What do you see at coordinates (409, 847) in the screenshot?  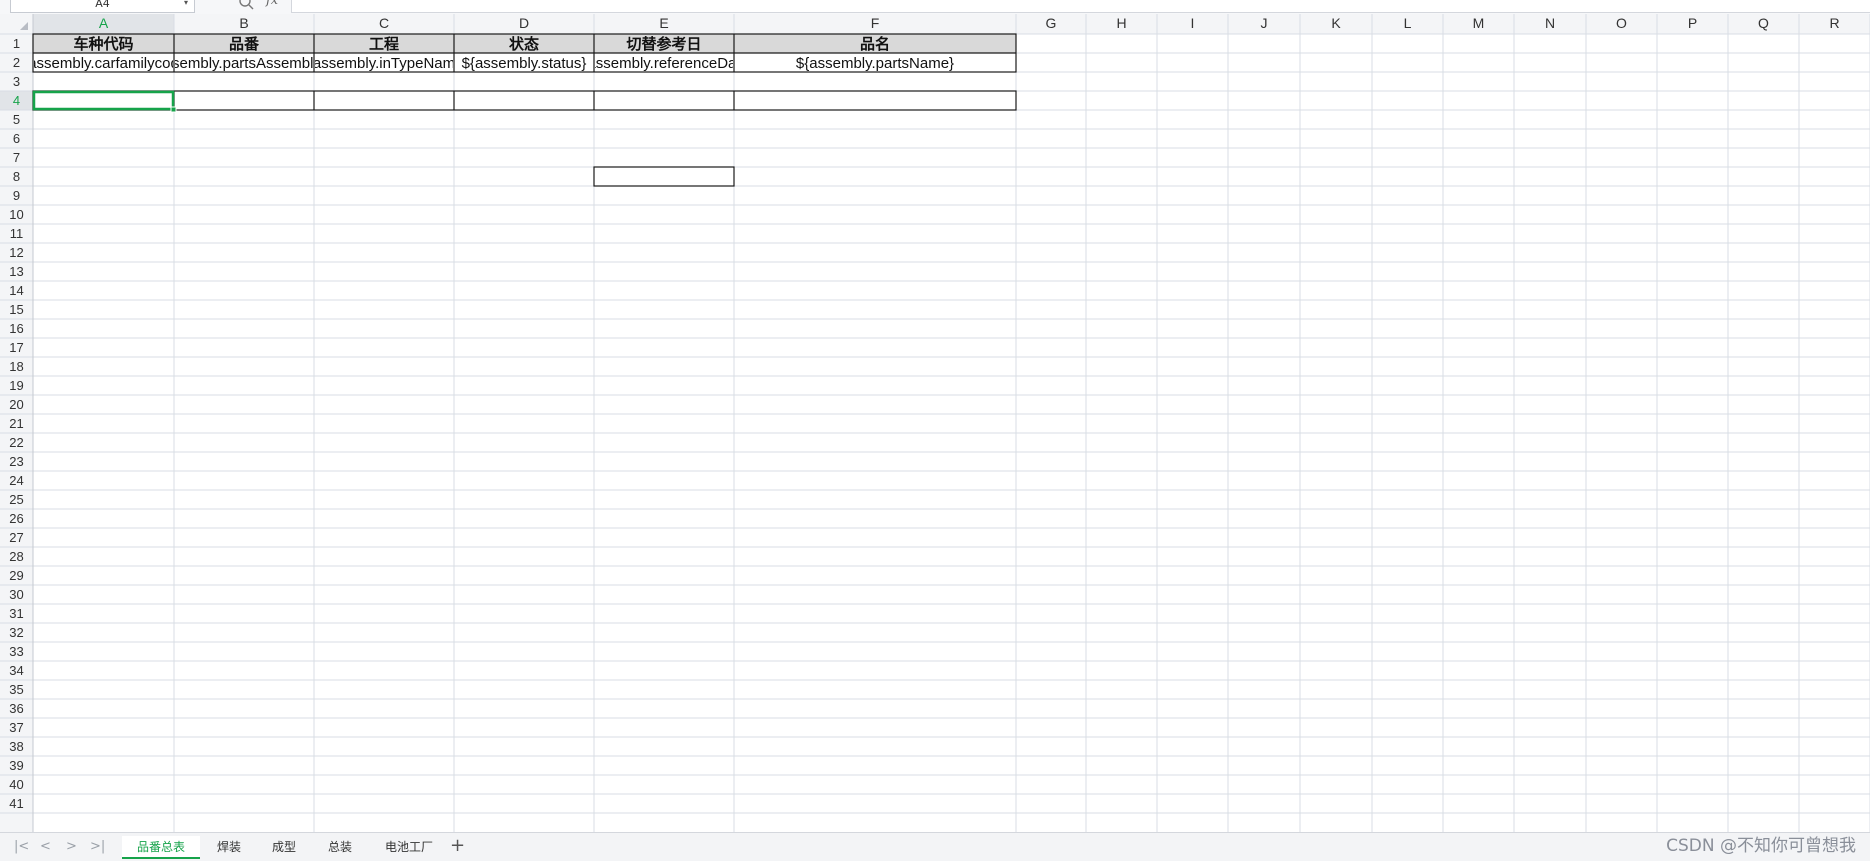 I see `sheet-tab-battery-factory: 电池工厂` at bounding box center [409, 847].